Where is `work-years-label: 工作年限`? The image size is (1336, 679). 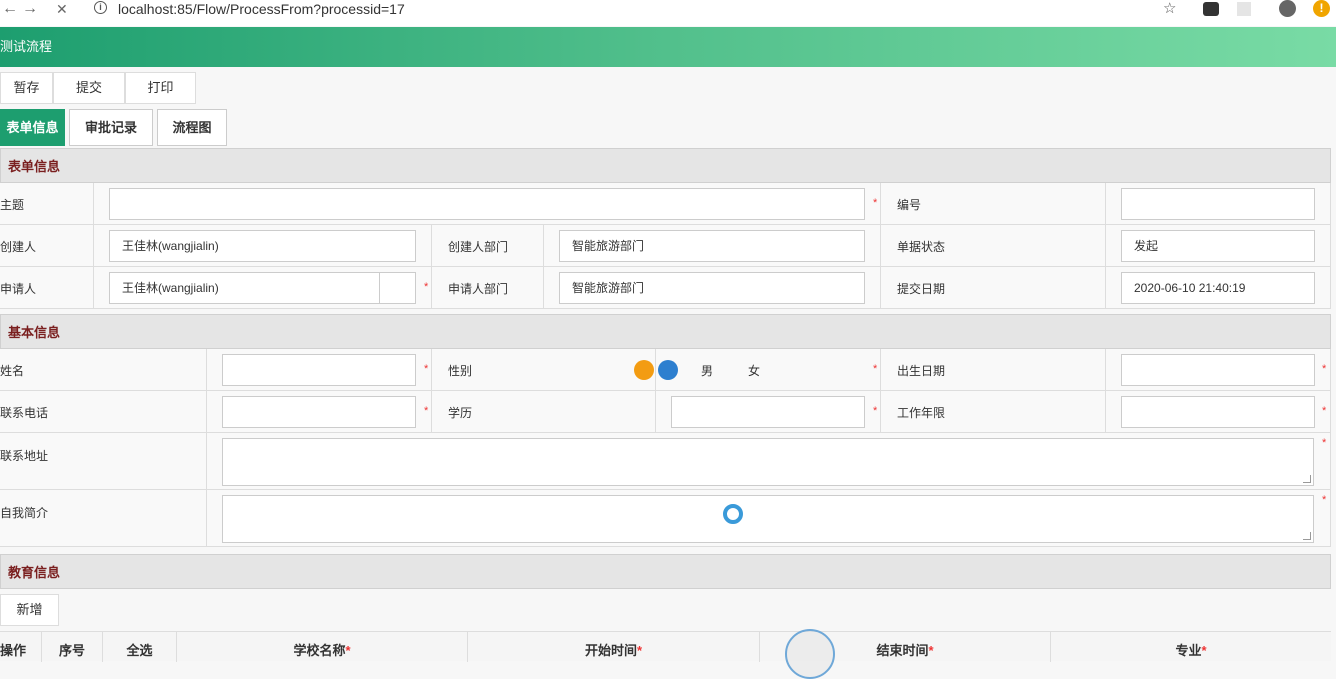
work-years-label: 工作年限 is located at coordinates (921, 413).